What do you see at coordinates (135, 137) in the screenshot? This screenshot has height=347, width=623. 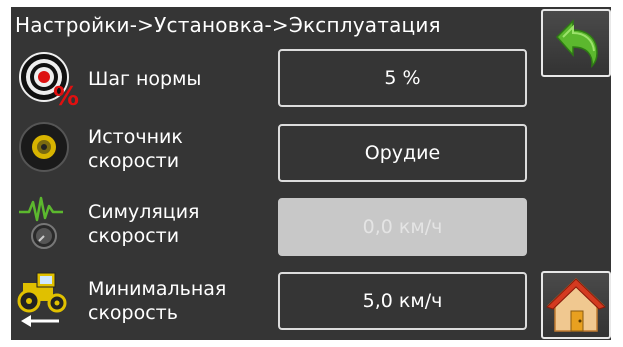 I see `speed-source-label-line1: Источник` at bounding box center [135, 137].